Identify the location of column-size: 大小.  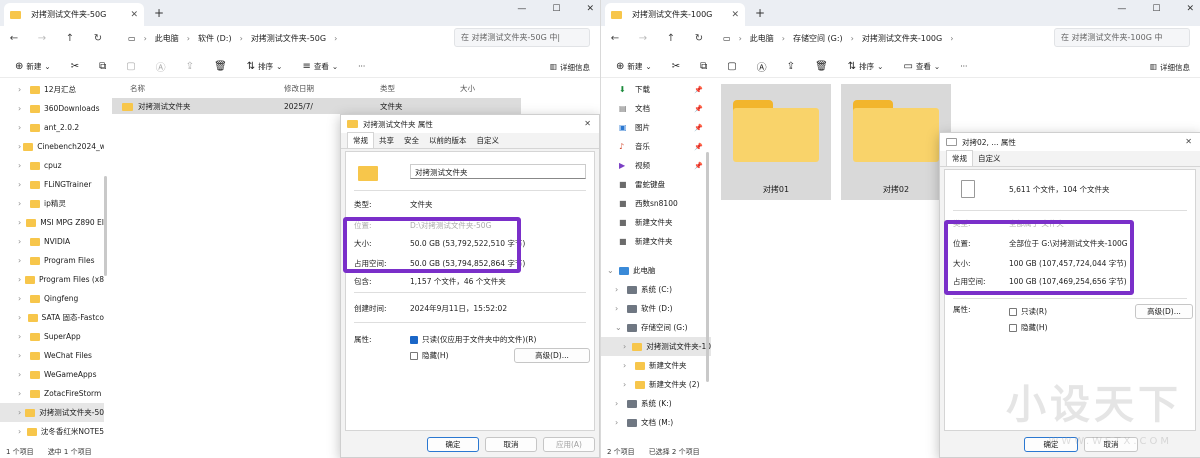
(490, 88).